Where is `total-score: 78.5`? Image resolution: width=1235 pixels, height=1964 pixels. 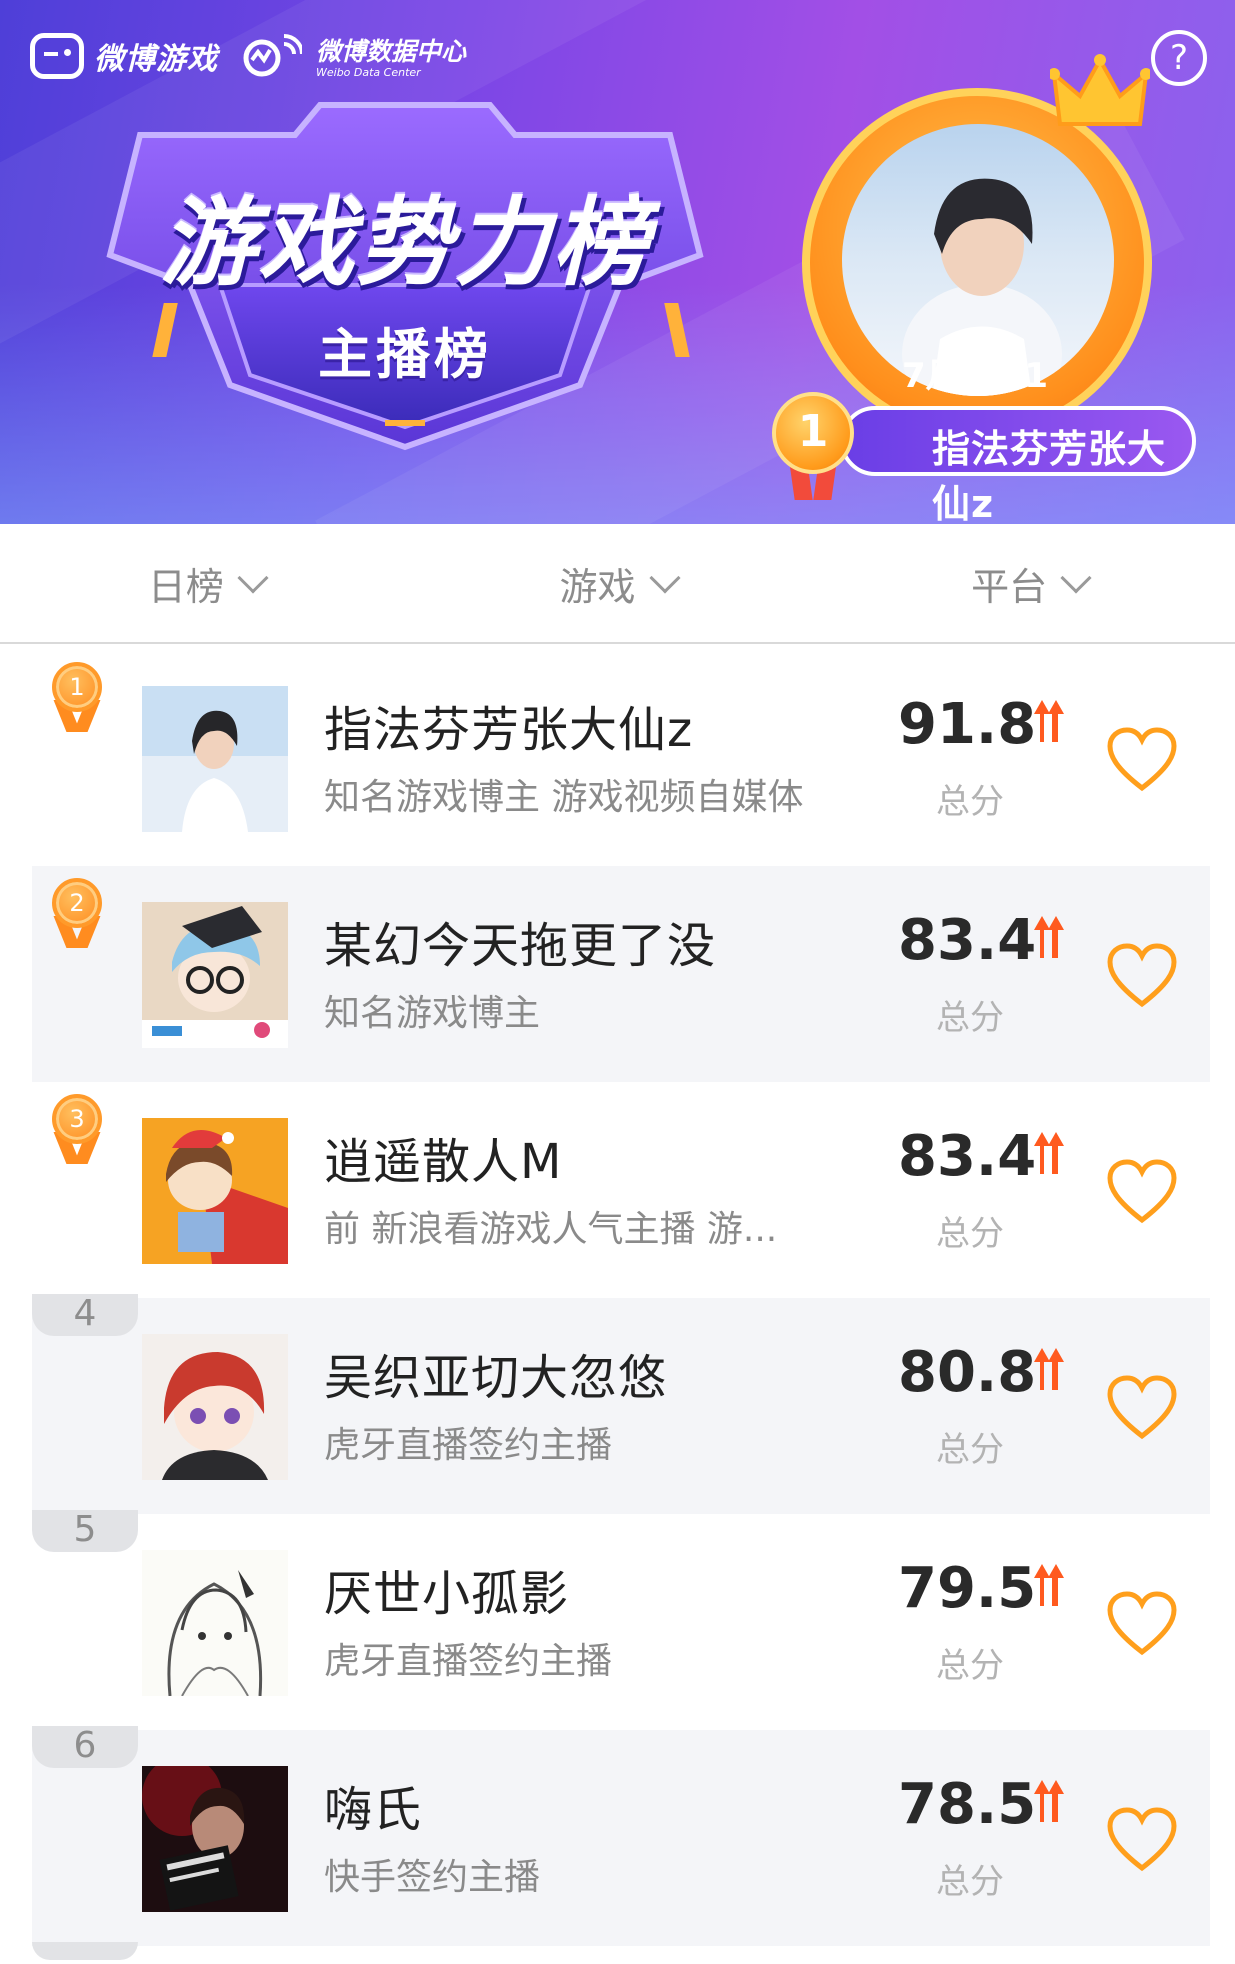 total-score: 78.5 is located at coordinates (967, 1804).